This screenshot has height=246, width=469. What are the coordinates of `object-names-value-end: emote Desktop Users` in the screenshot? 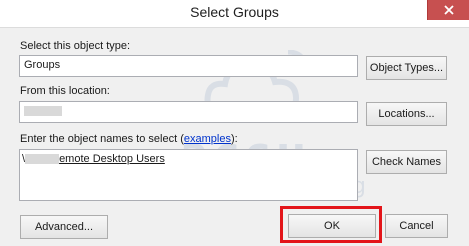 It's located at (112, 159).